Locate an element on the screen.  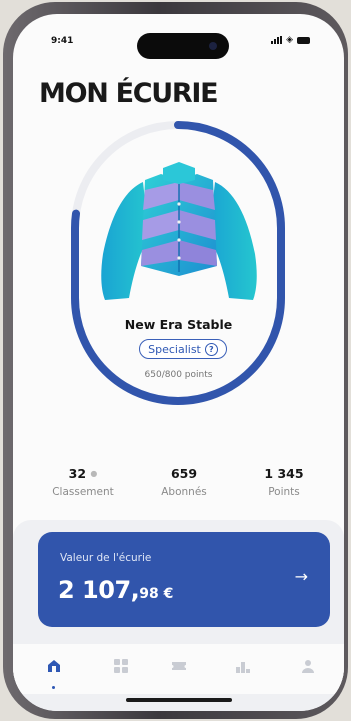
level-badge-label: Specialist is located at coordinates (174, 349).